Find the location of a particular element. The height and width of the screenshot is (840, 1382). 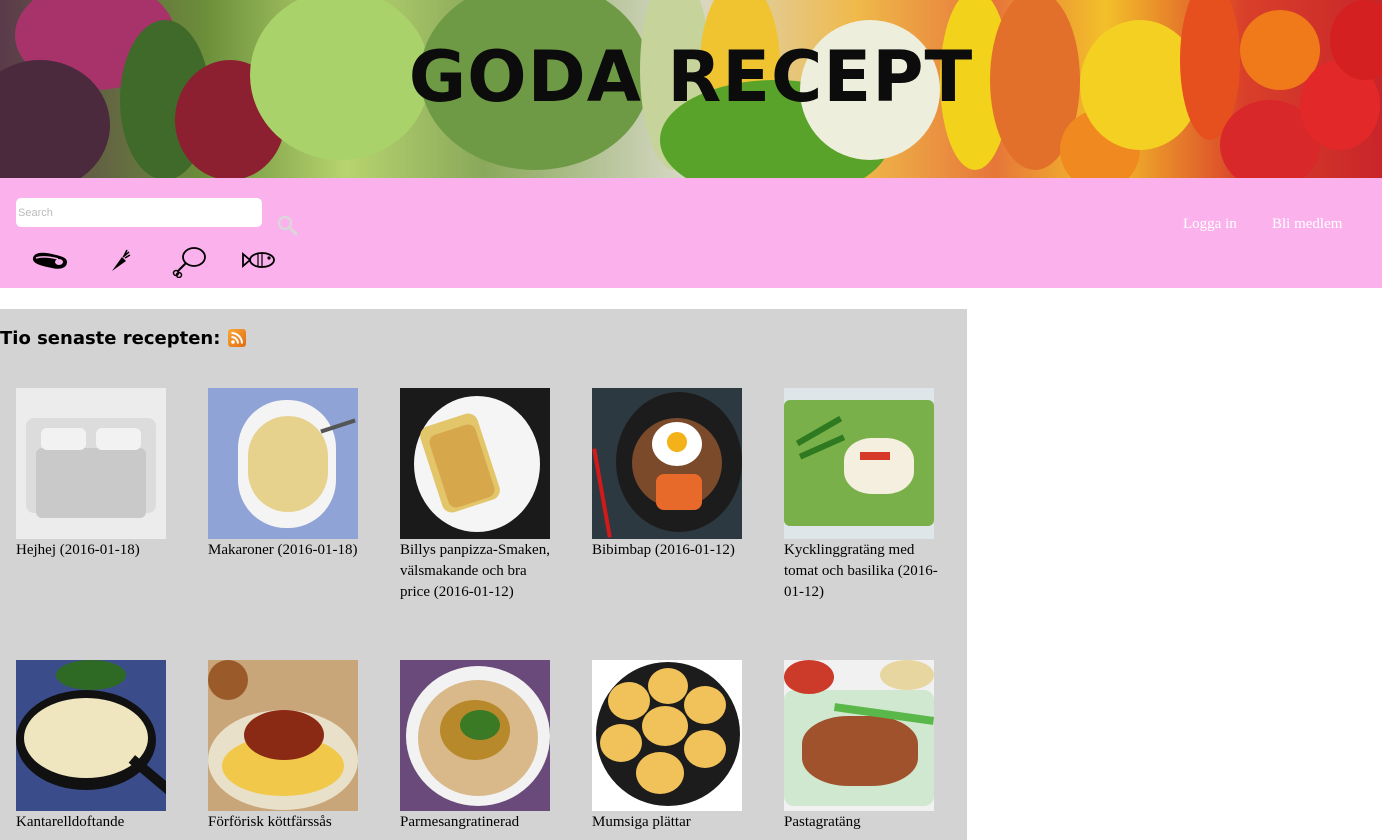

fish-icon is located at coordinates (261, 261).